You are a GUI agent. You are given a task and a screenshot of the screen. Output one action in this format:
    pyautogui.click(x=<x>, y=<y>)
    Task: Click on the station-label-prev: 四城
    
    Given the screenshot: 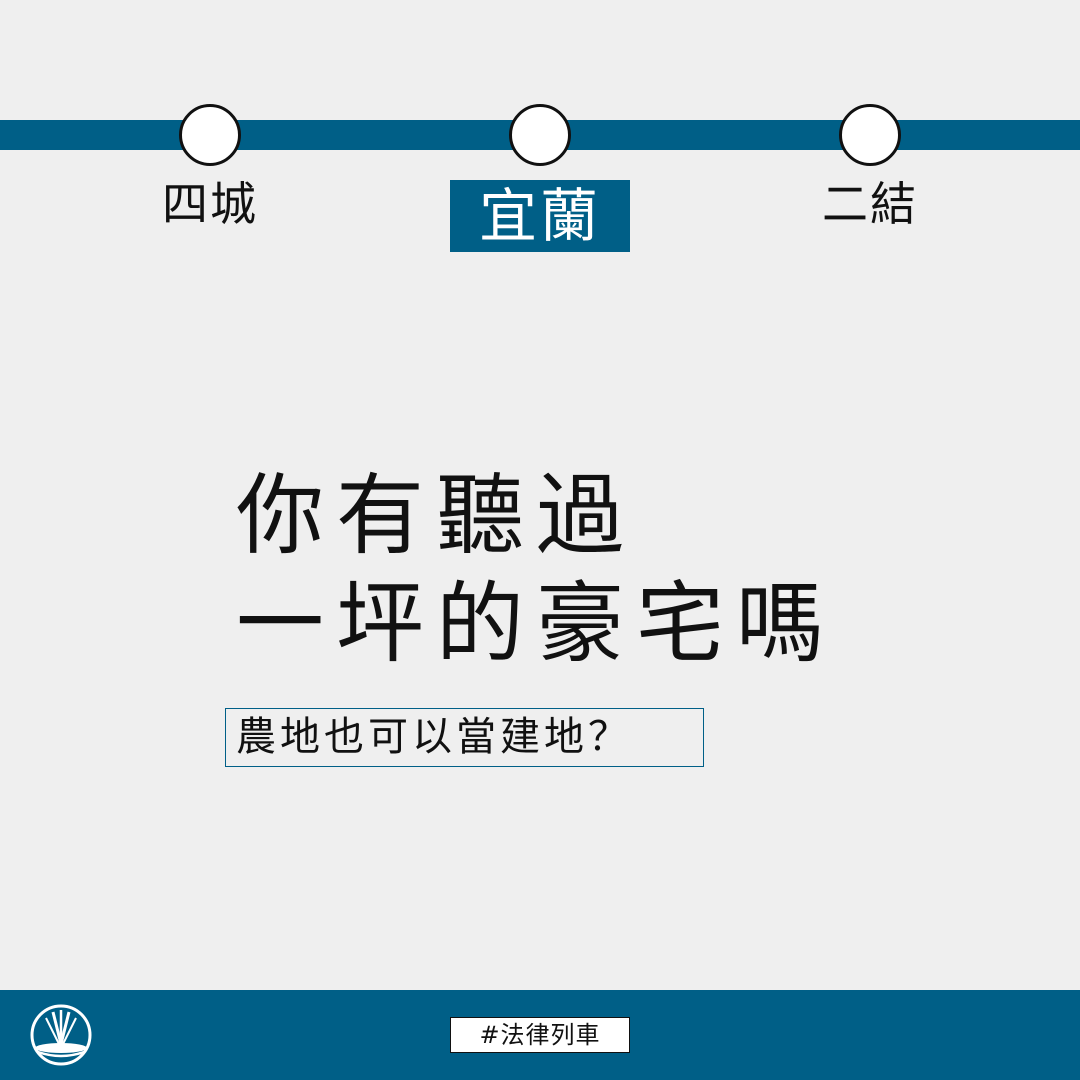 What is the action you would take?
    pyautogui.click(x=210, y=204)
    